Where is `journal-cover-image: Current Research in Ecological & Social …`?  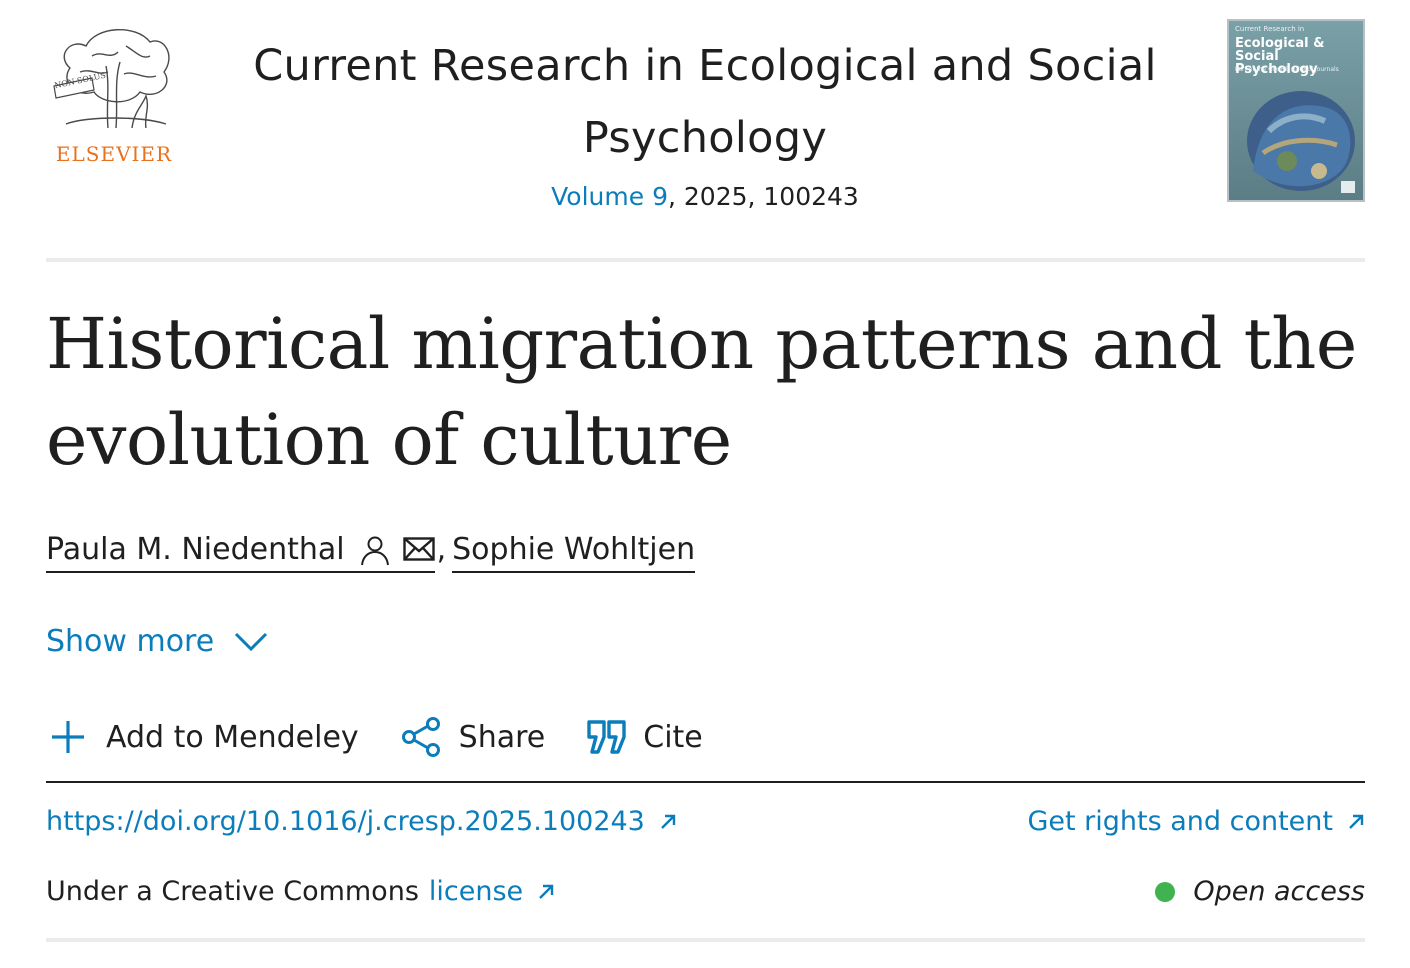
journal-cover-image: Current Research in Ecological & Social … is located at coordinates (1296, 110).